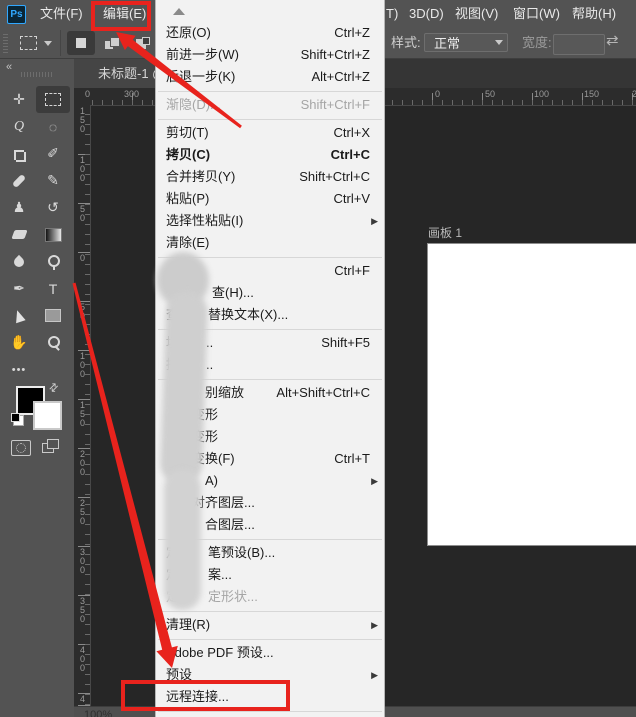 The width and height of the screenshot is (636, 717). What do you see at coordinates (270, 625) in the screenshot?
I see `menu-item-purge: 清理(R) ▶` at bounding box center [270, 625].